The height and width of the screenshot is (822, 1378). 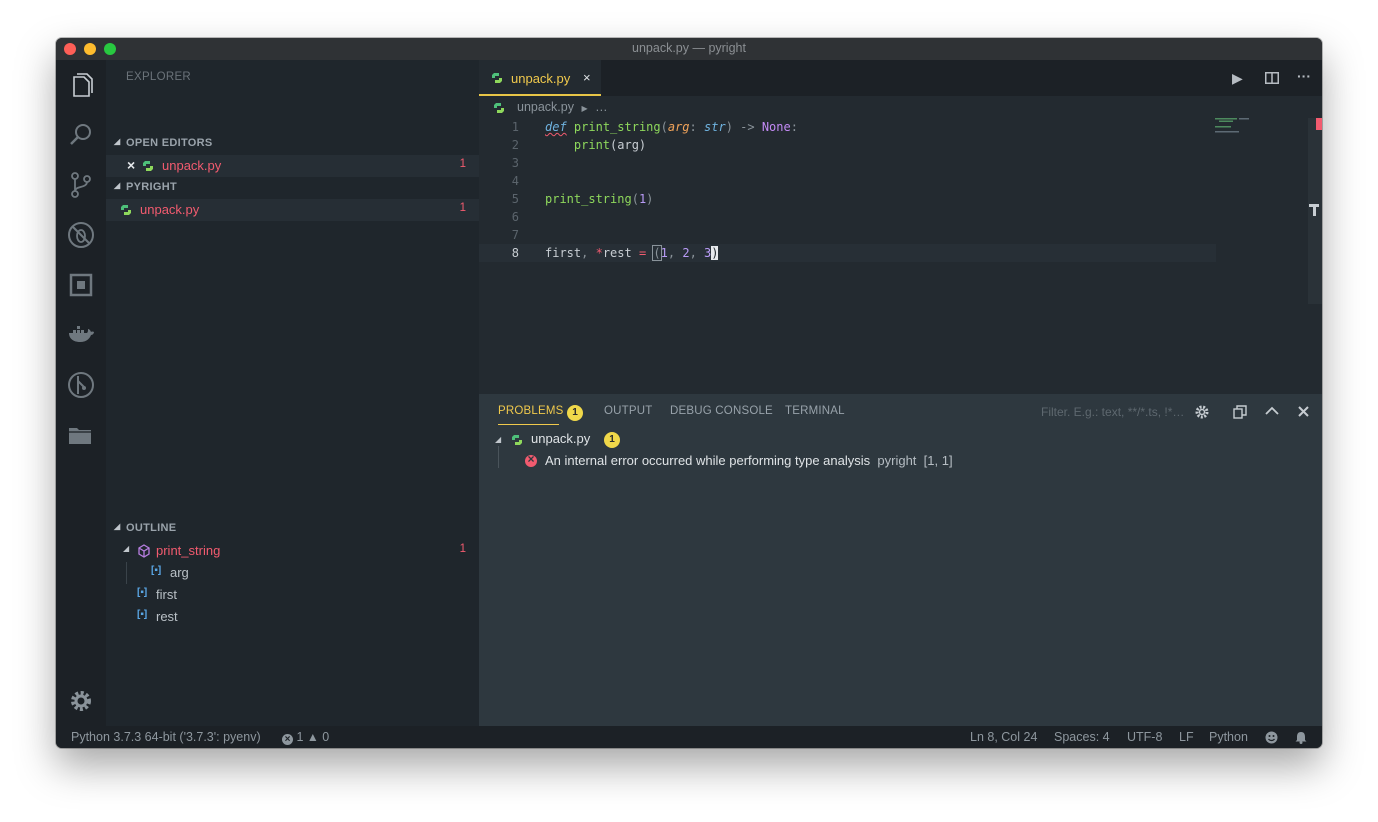 I want to click on close-panel-icon, so click(x=1303, y=411).